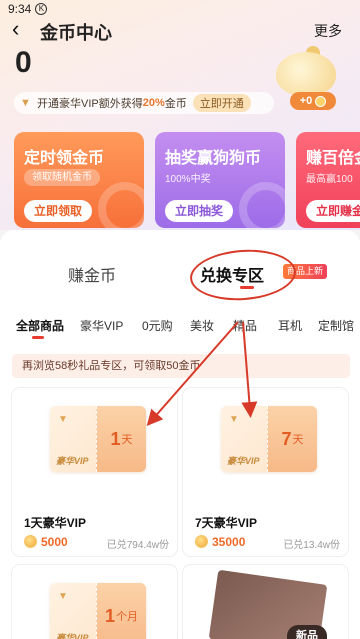 This screenshot has height=639, width=360. I want to click on vip-promo-suffix: 金币, so click(175, 104).